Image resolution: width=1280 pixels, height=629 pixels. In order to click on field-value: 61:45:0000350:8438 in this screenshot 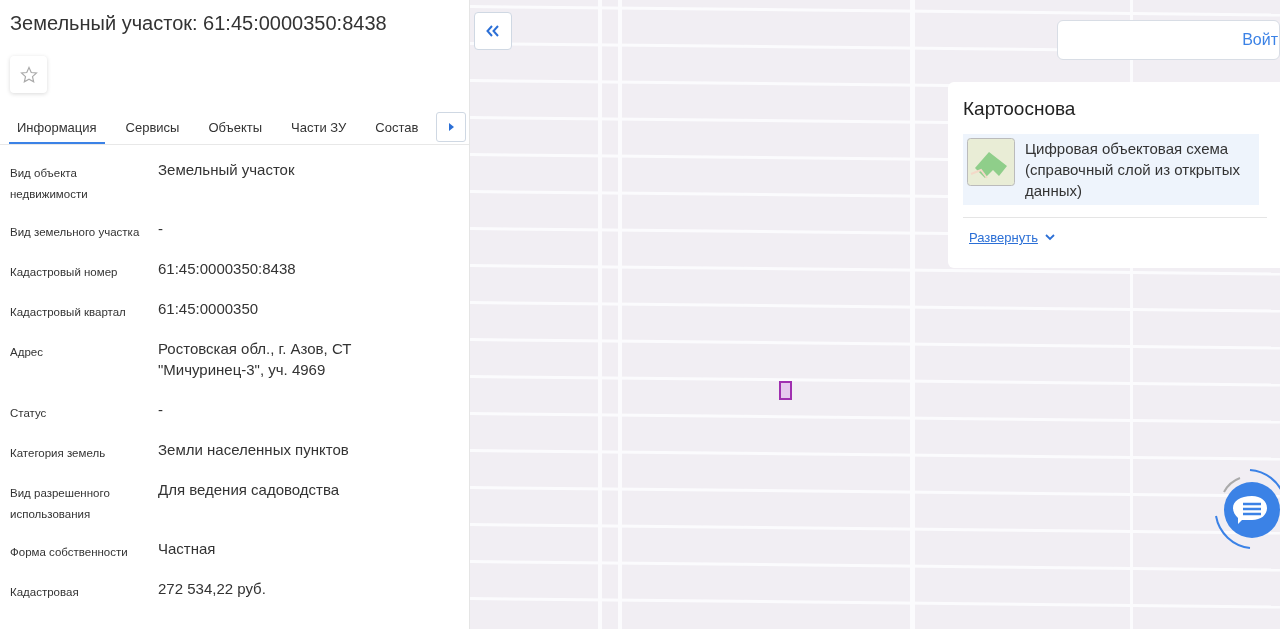, I will do `click(227, 269)`.